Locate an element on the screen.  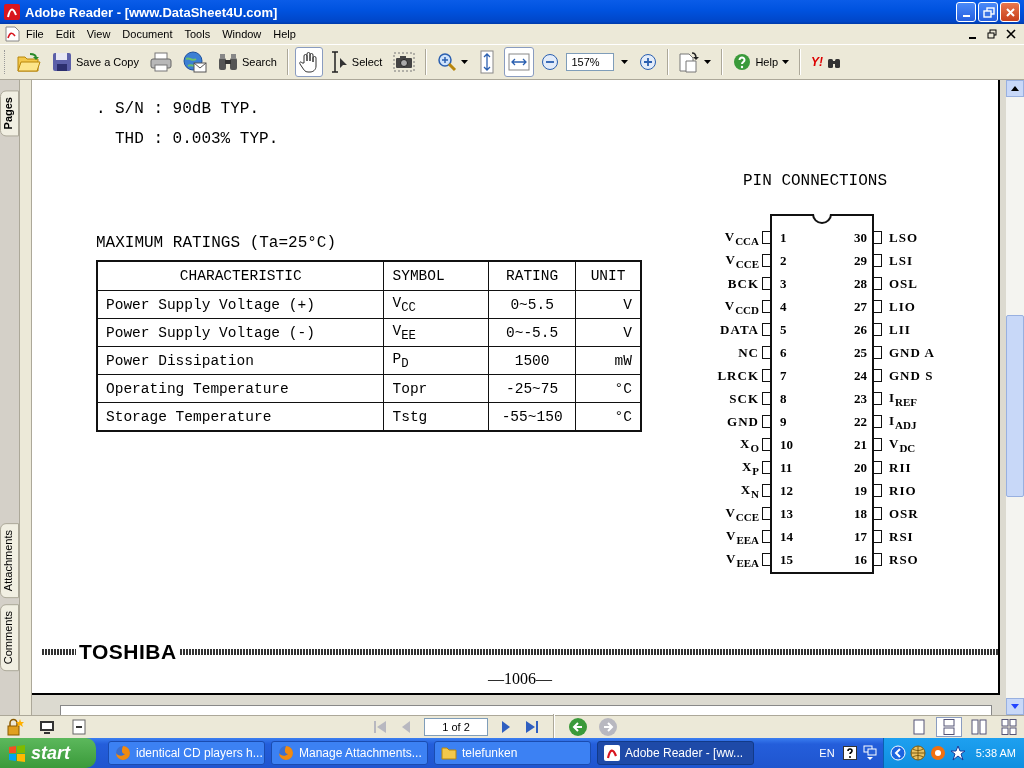
pin-number: 27 is located at coordinates (860, 306).